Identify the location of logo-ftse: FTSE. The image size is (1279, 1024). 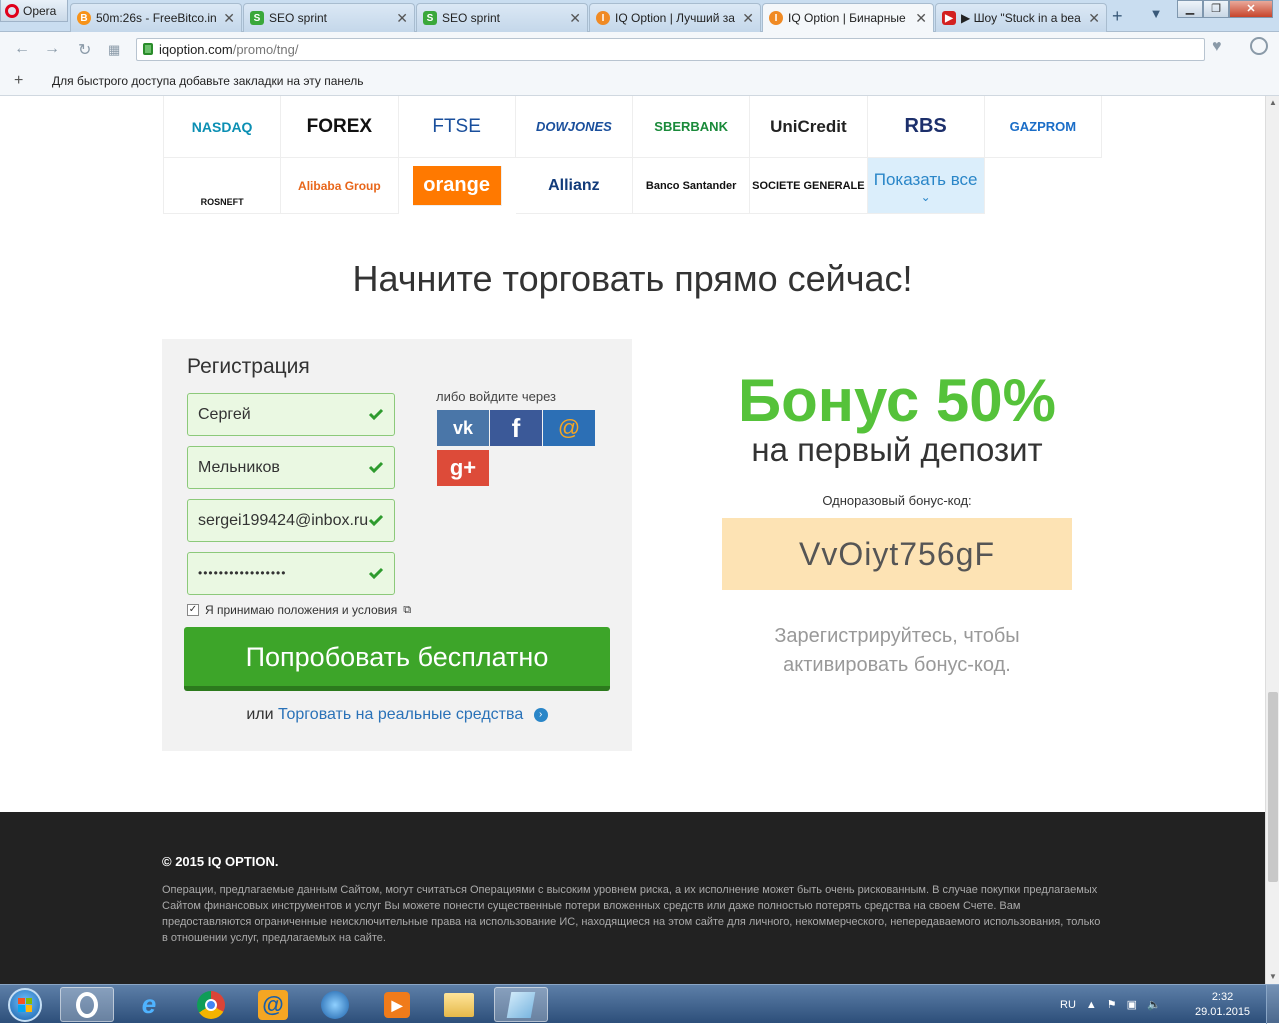
(457, 127).